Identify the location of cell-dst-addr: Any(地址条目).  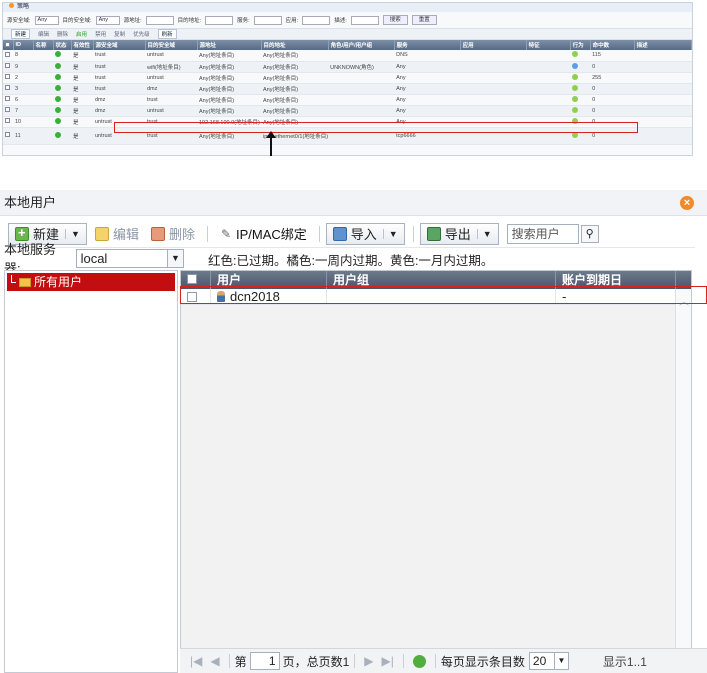
(295, 100).